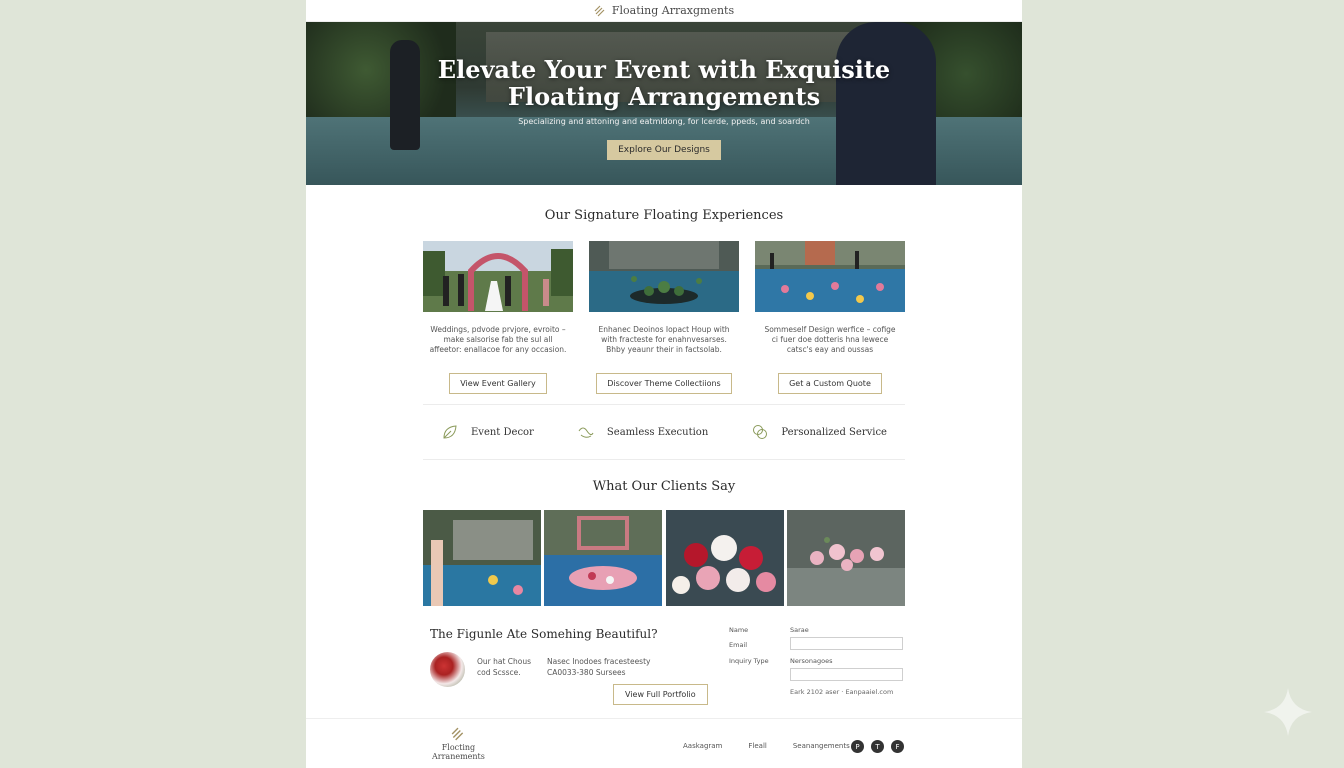 This screenshot has height=768, width=1344. I want to click on avatar, so click(447, 669).